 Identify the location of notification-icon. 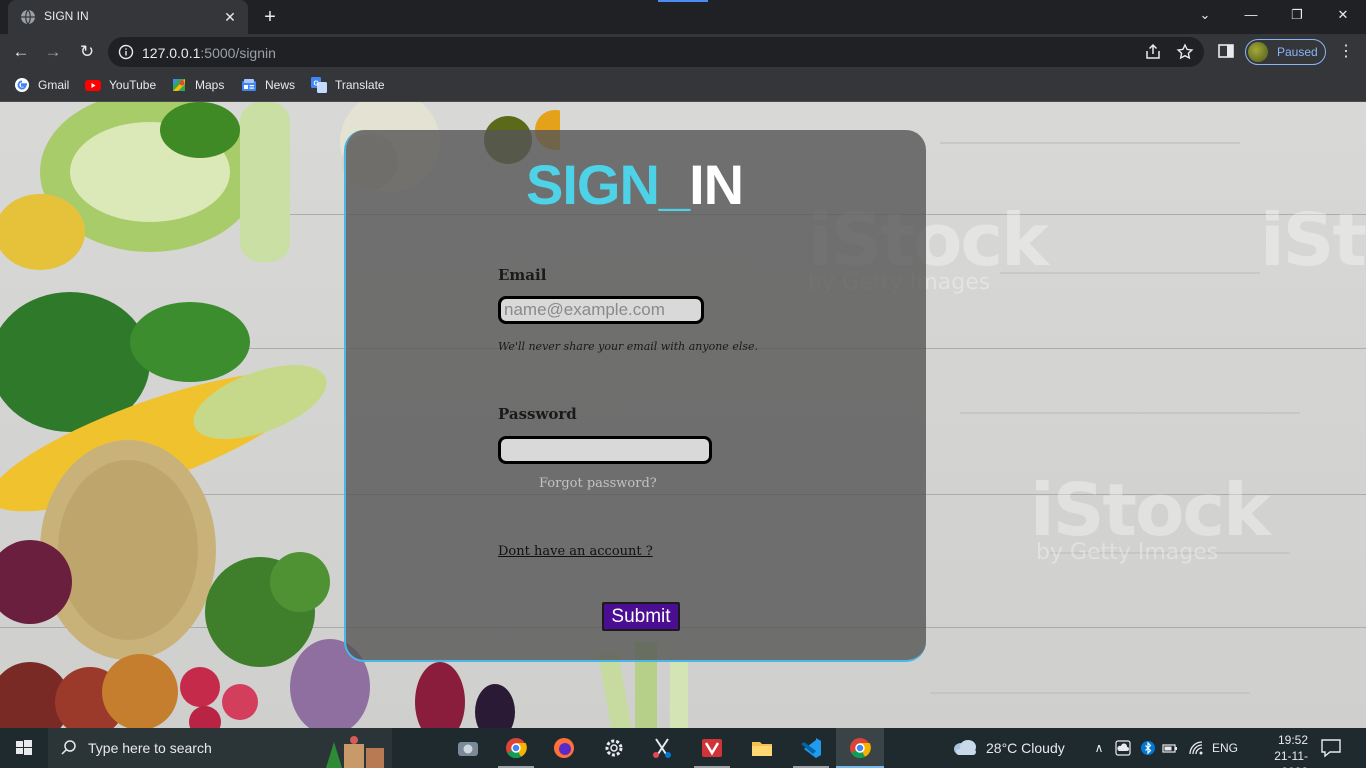
(1331, 748).